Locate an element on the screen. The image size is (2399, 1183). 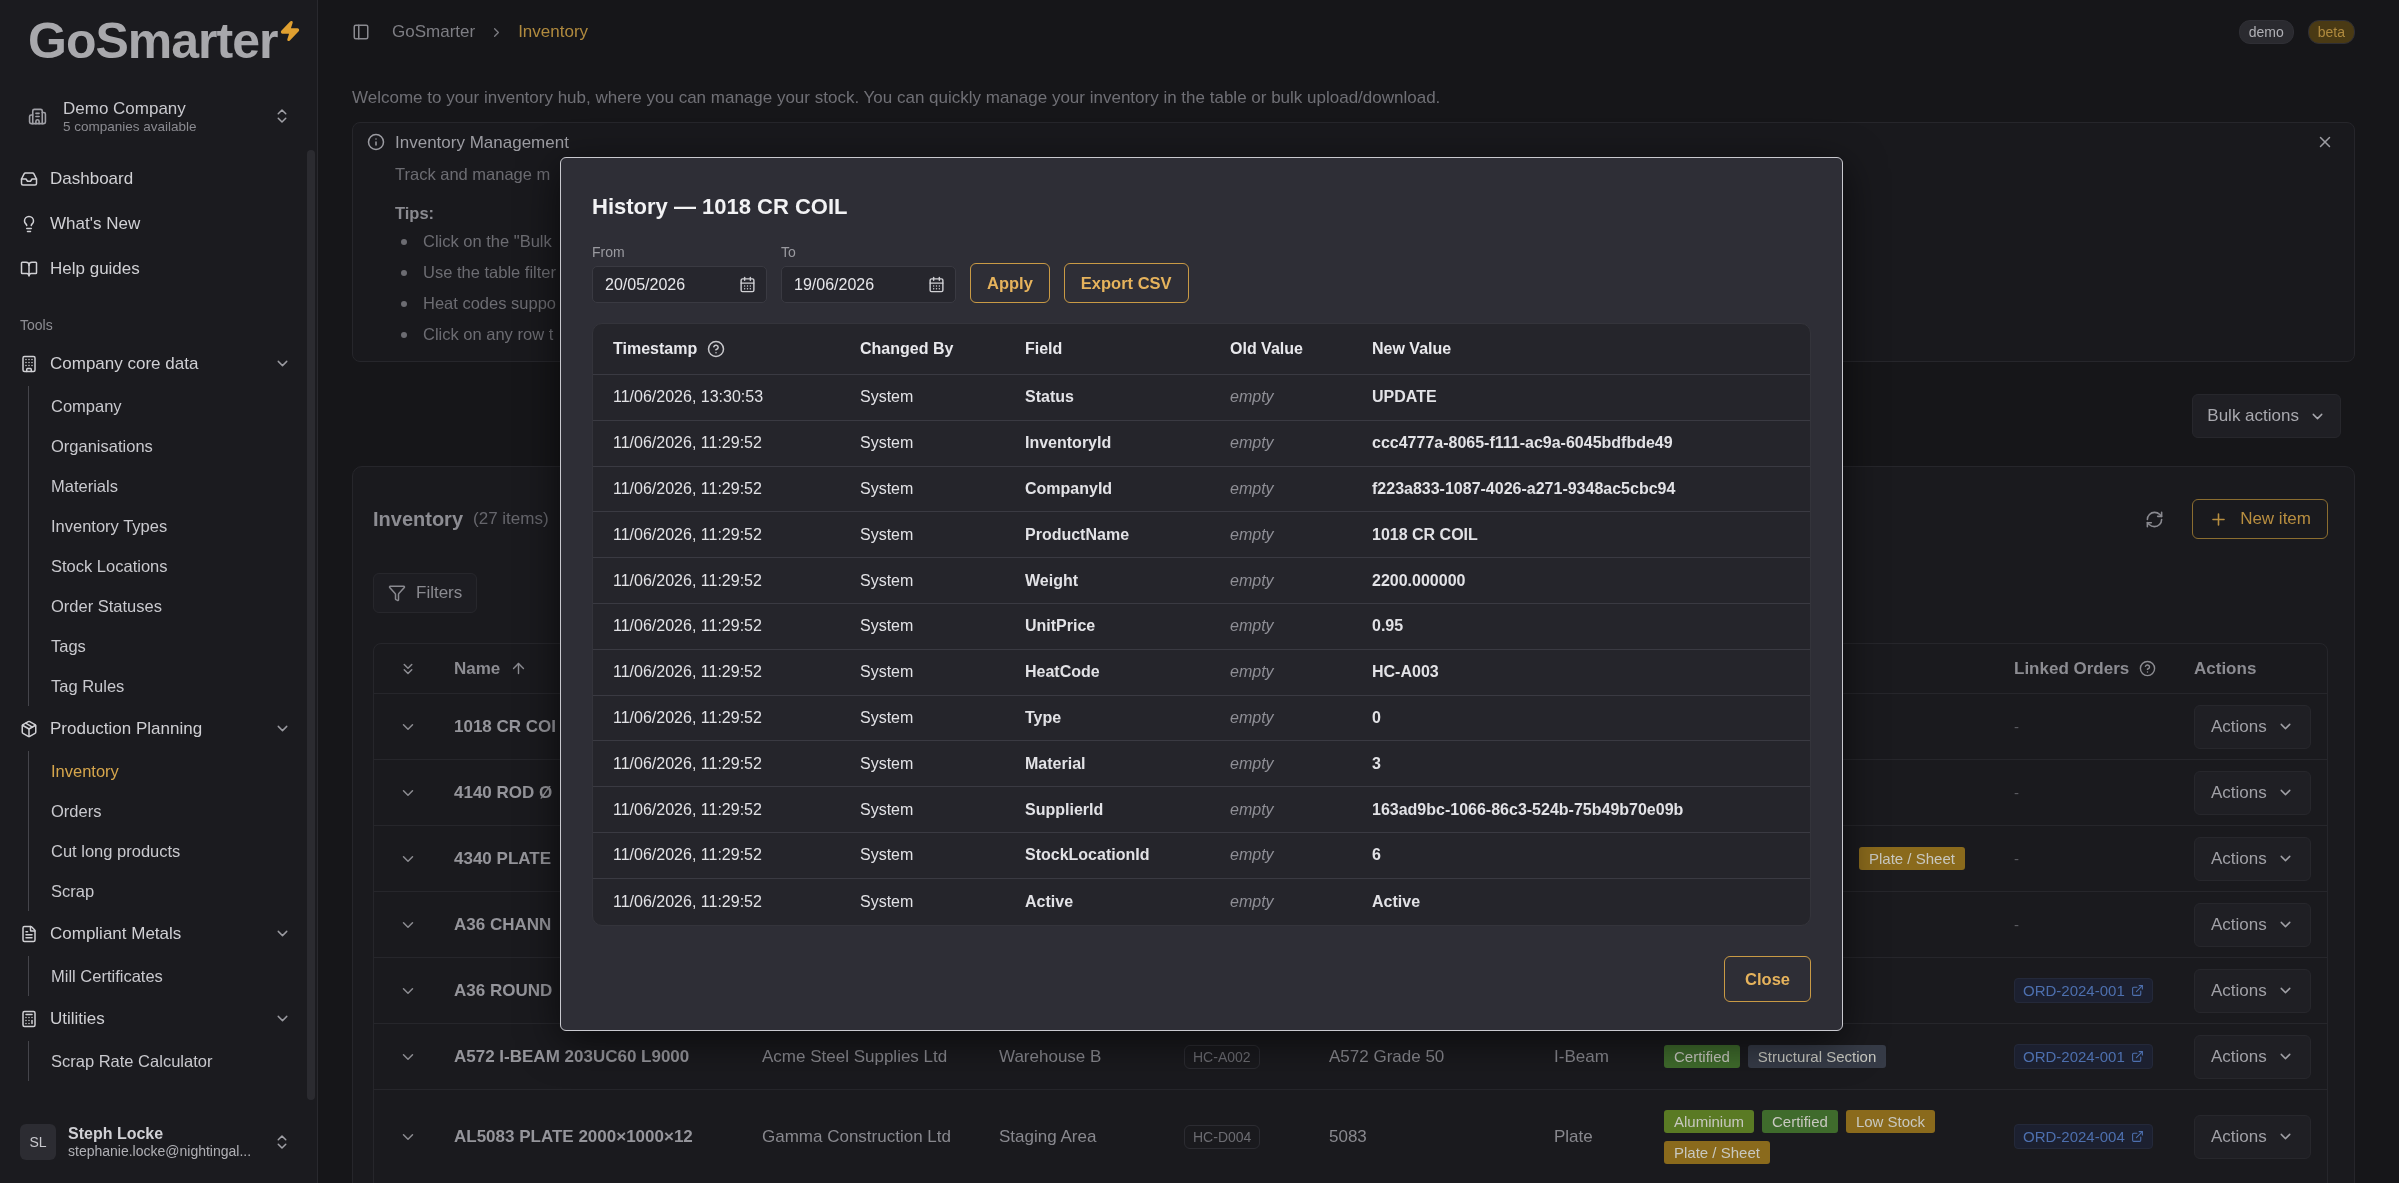
nav-item: Help guides is located at coordinates (158, 268).